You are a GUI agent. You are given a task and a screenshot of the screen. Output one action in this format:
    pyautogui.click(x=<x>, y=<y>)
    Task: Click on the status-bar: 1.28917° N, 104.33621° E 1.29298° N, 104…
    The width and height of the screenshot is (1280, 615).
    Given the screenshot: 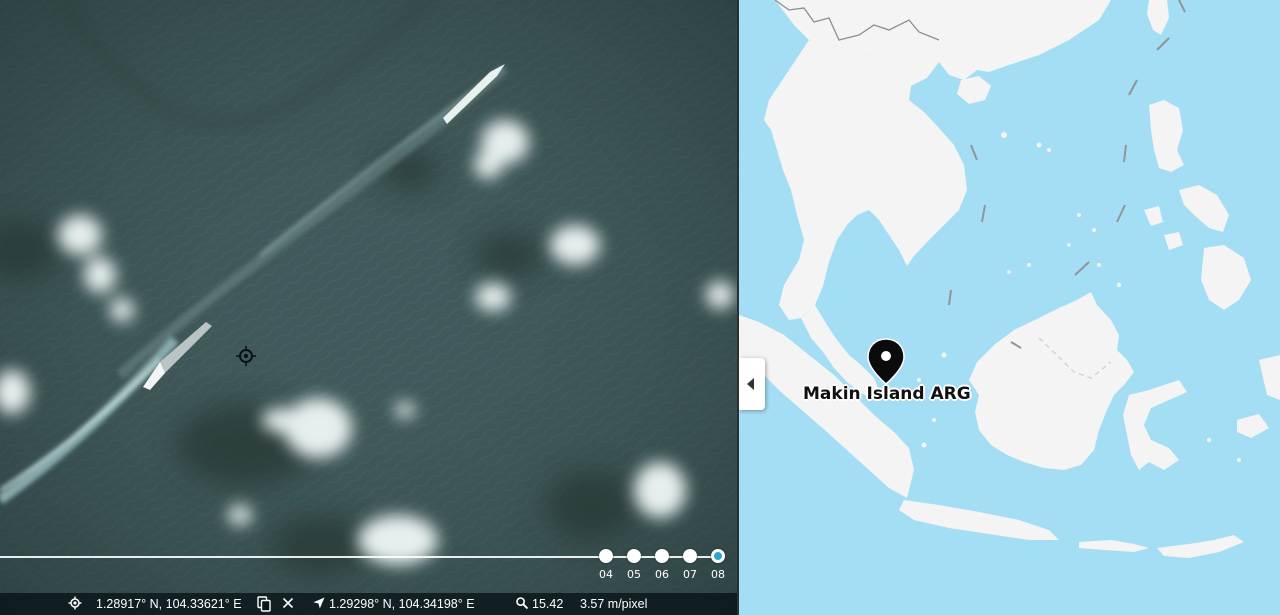 What is the action you would take?
    pyautogui.click(x=368, y=604)
    